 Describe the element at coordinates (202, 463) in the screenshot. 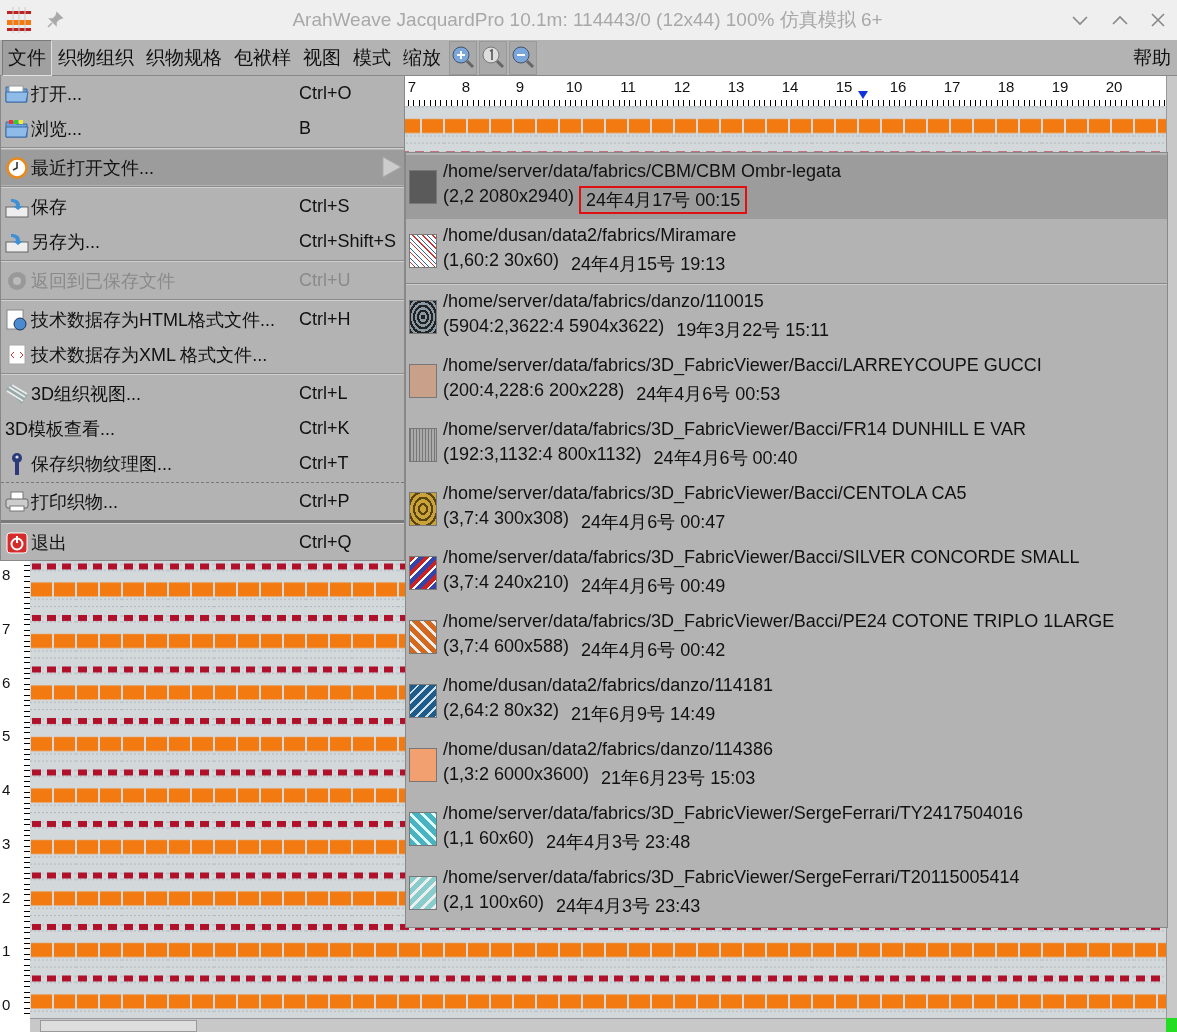

I see `menu-entry: 保存织物纹理图... Ctrl+T` at that location.